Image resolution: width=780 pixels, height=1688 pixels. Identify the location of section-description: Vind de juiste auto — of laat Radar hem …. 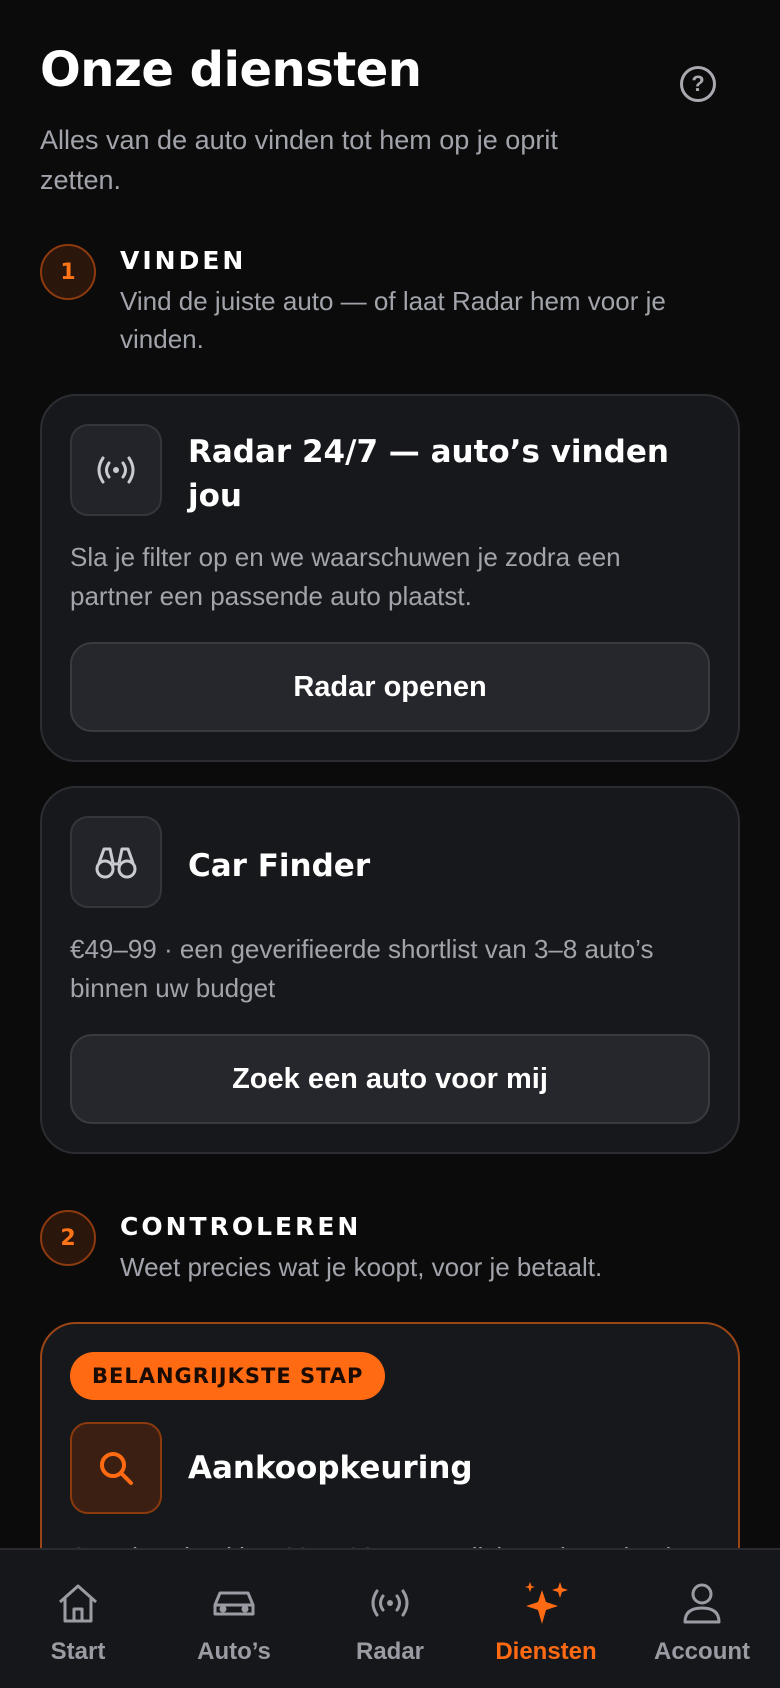
(393, 320).